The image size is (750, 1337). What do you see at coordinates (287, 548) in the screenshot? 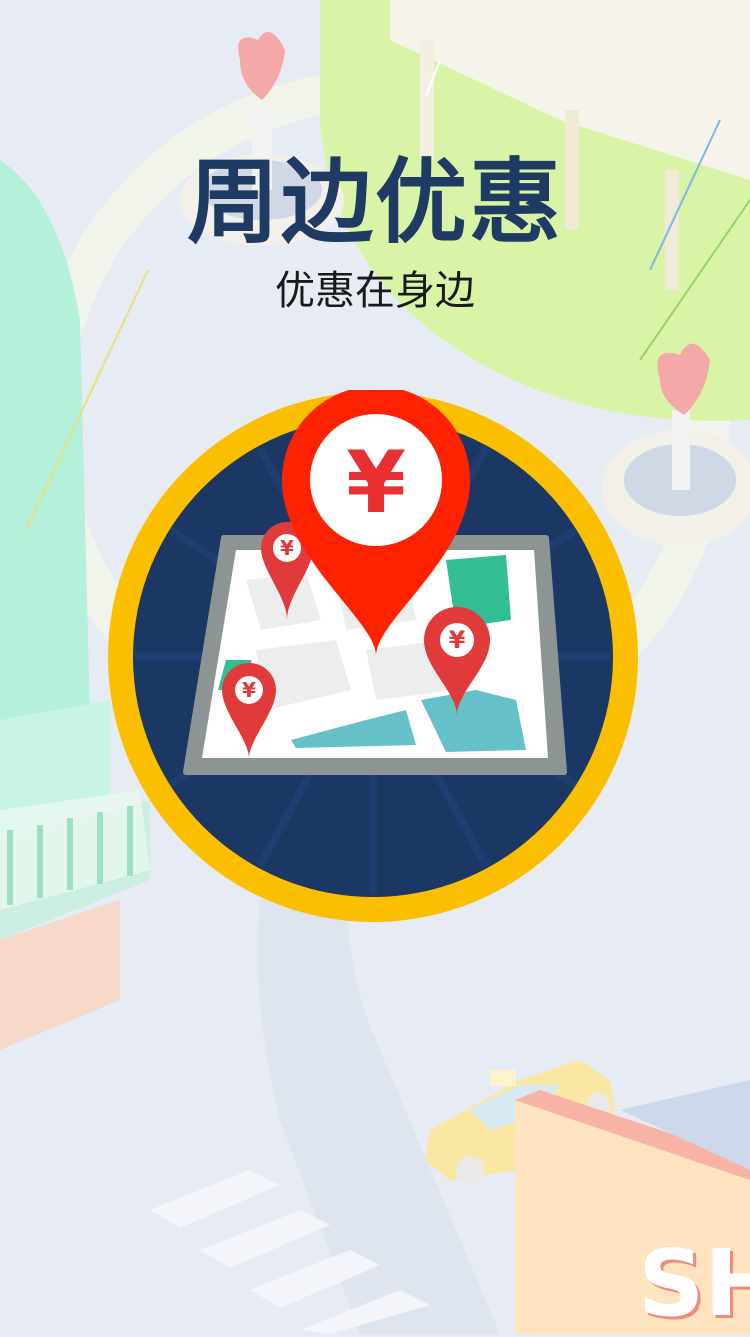
I see `deal-pin-1-symbol: ¥` at bounding box center [287, 548].